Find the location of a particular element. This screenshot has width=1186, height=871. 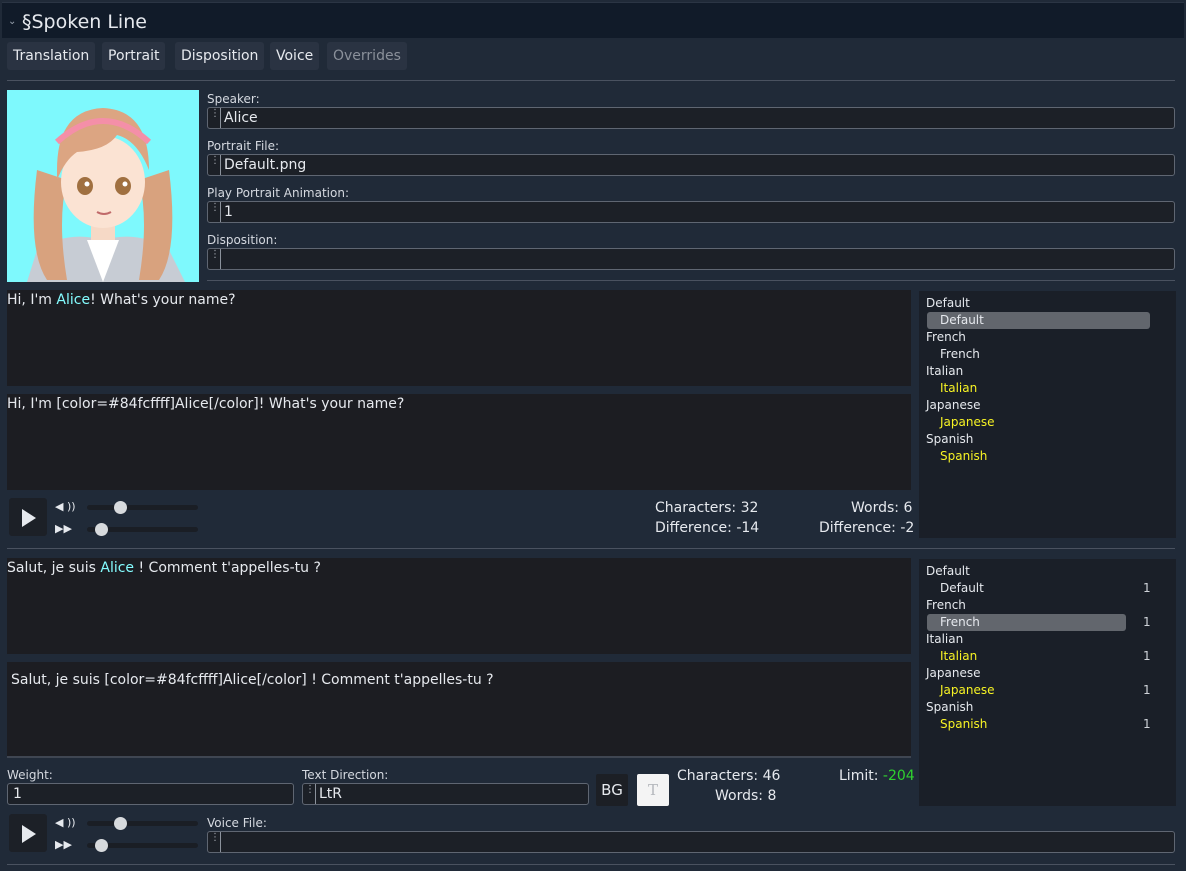

tab-translation: Translation is located at coordinates (51, 56).